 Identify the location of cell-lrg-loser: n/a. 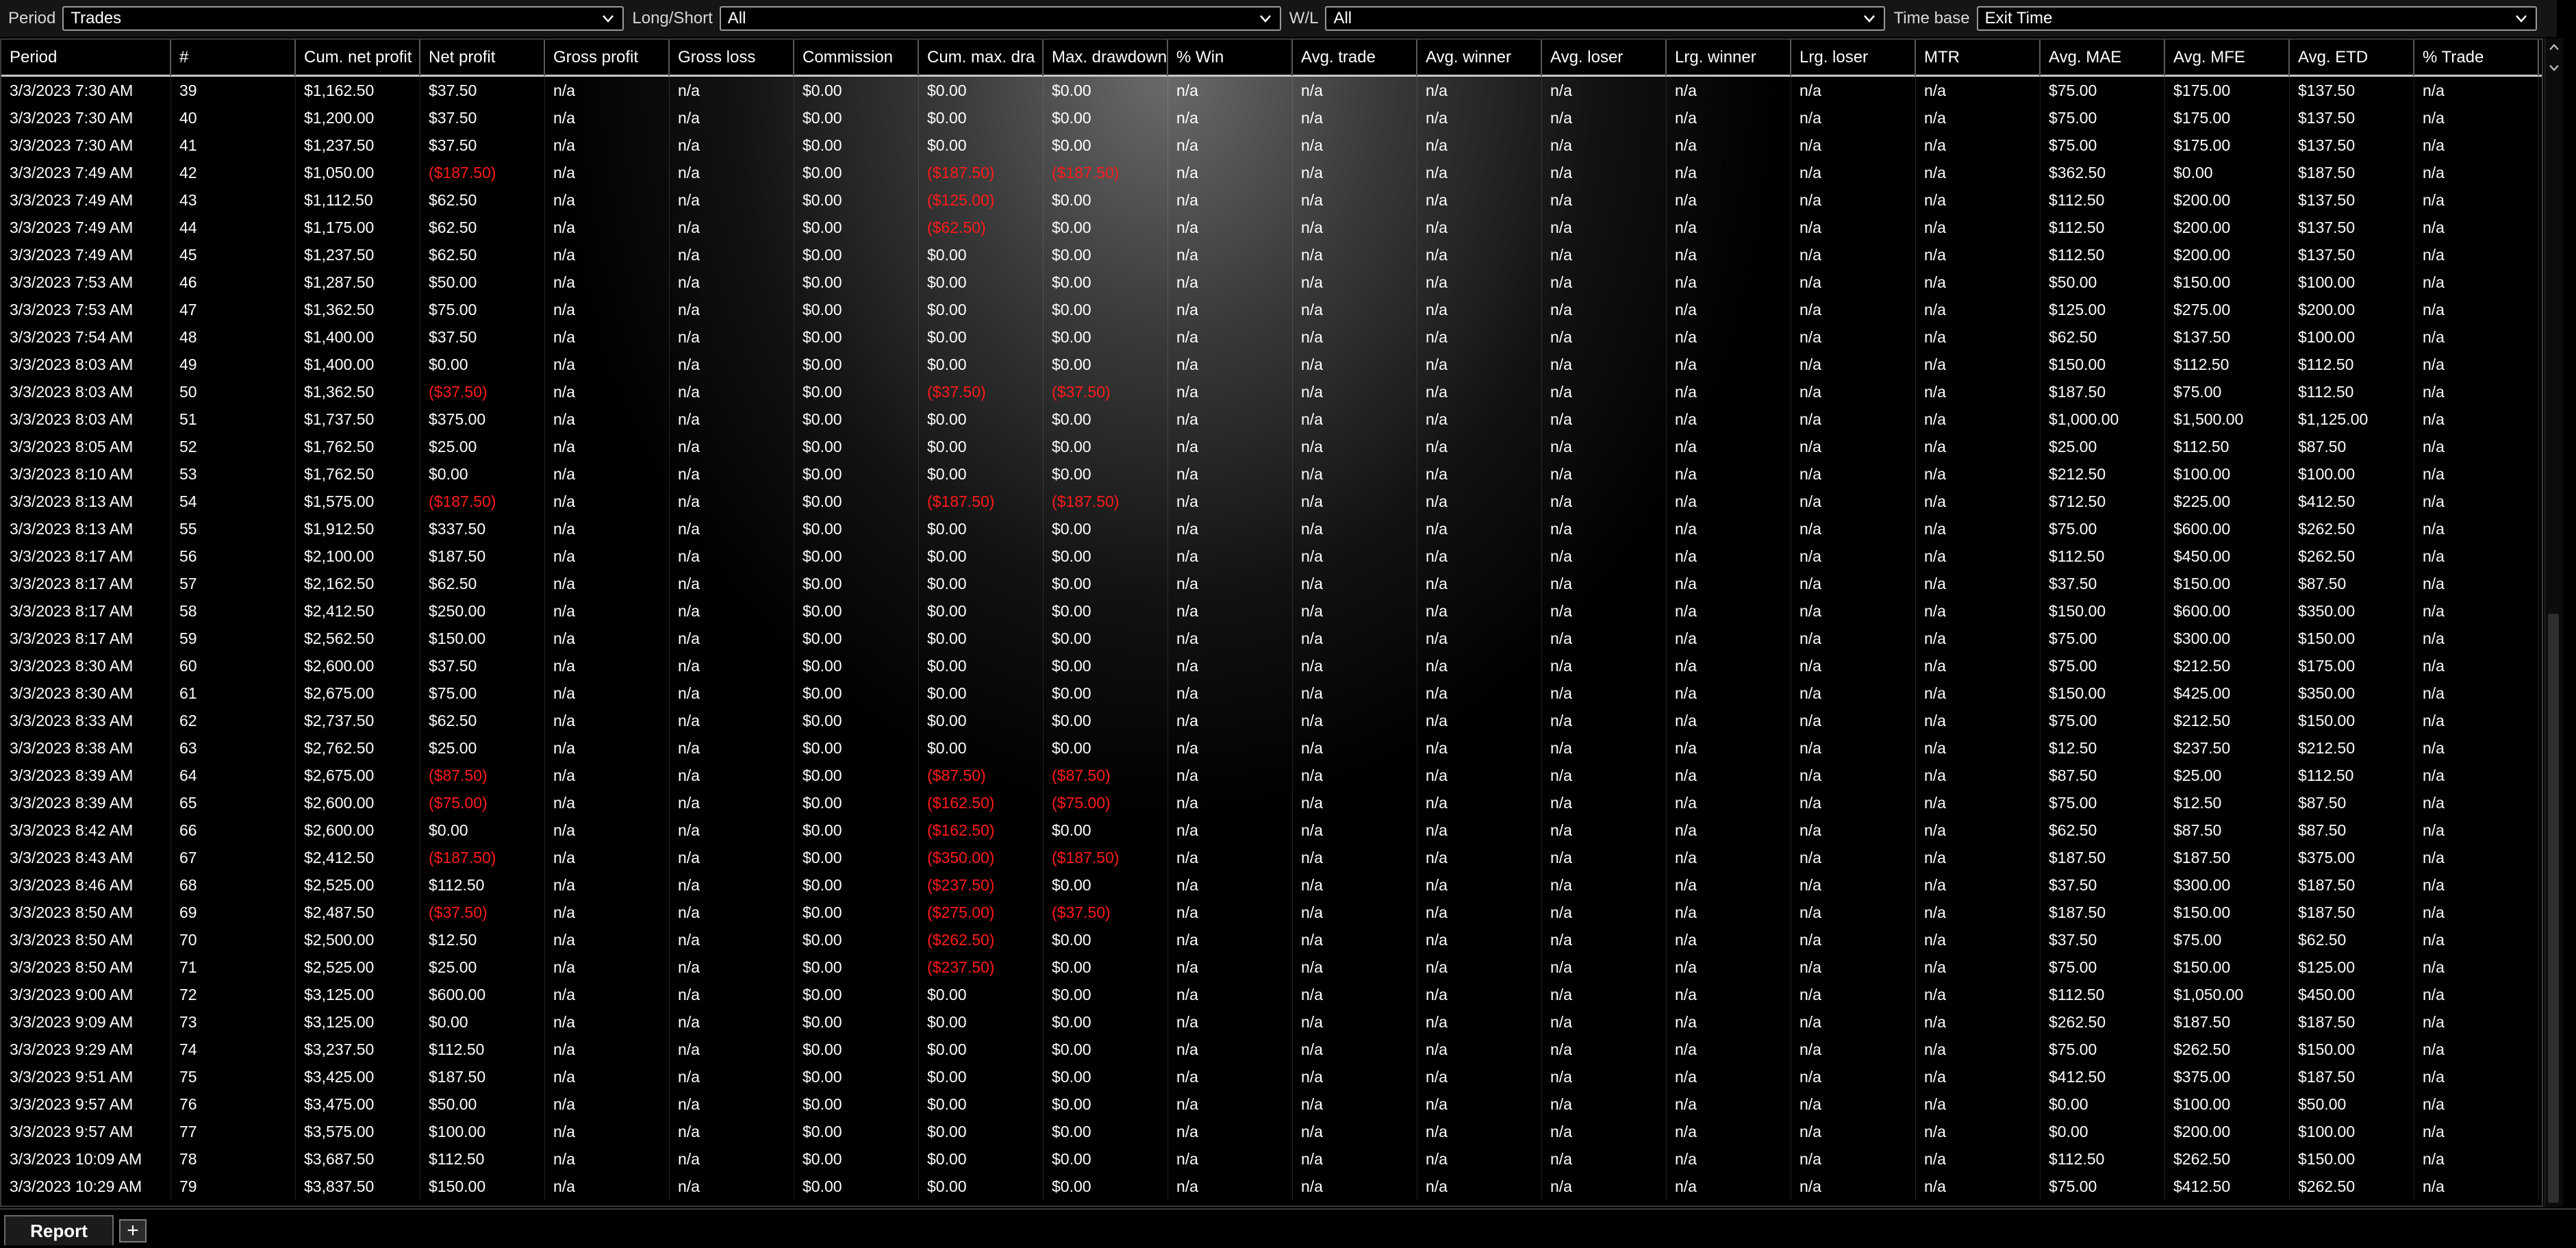
(1854, 939).